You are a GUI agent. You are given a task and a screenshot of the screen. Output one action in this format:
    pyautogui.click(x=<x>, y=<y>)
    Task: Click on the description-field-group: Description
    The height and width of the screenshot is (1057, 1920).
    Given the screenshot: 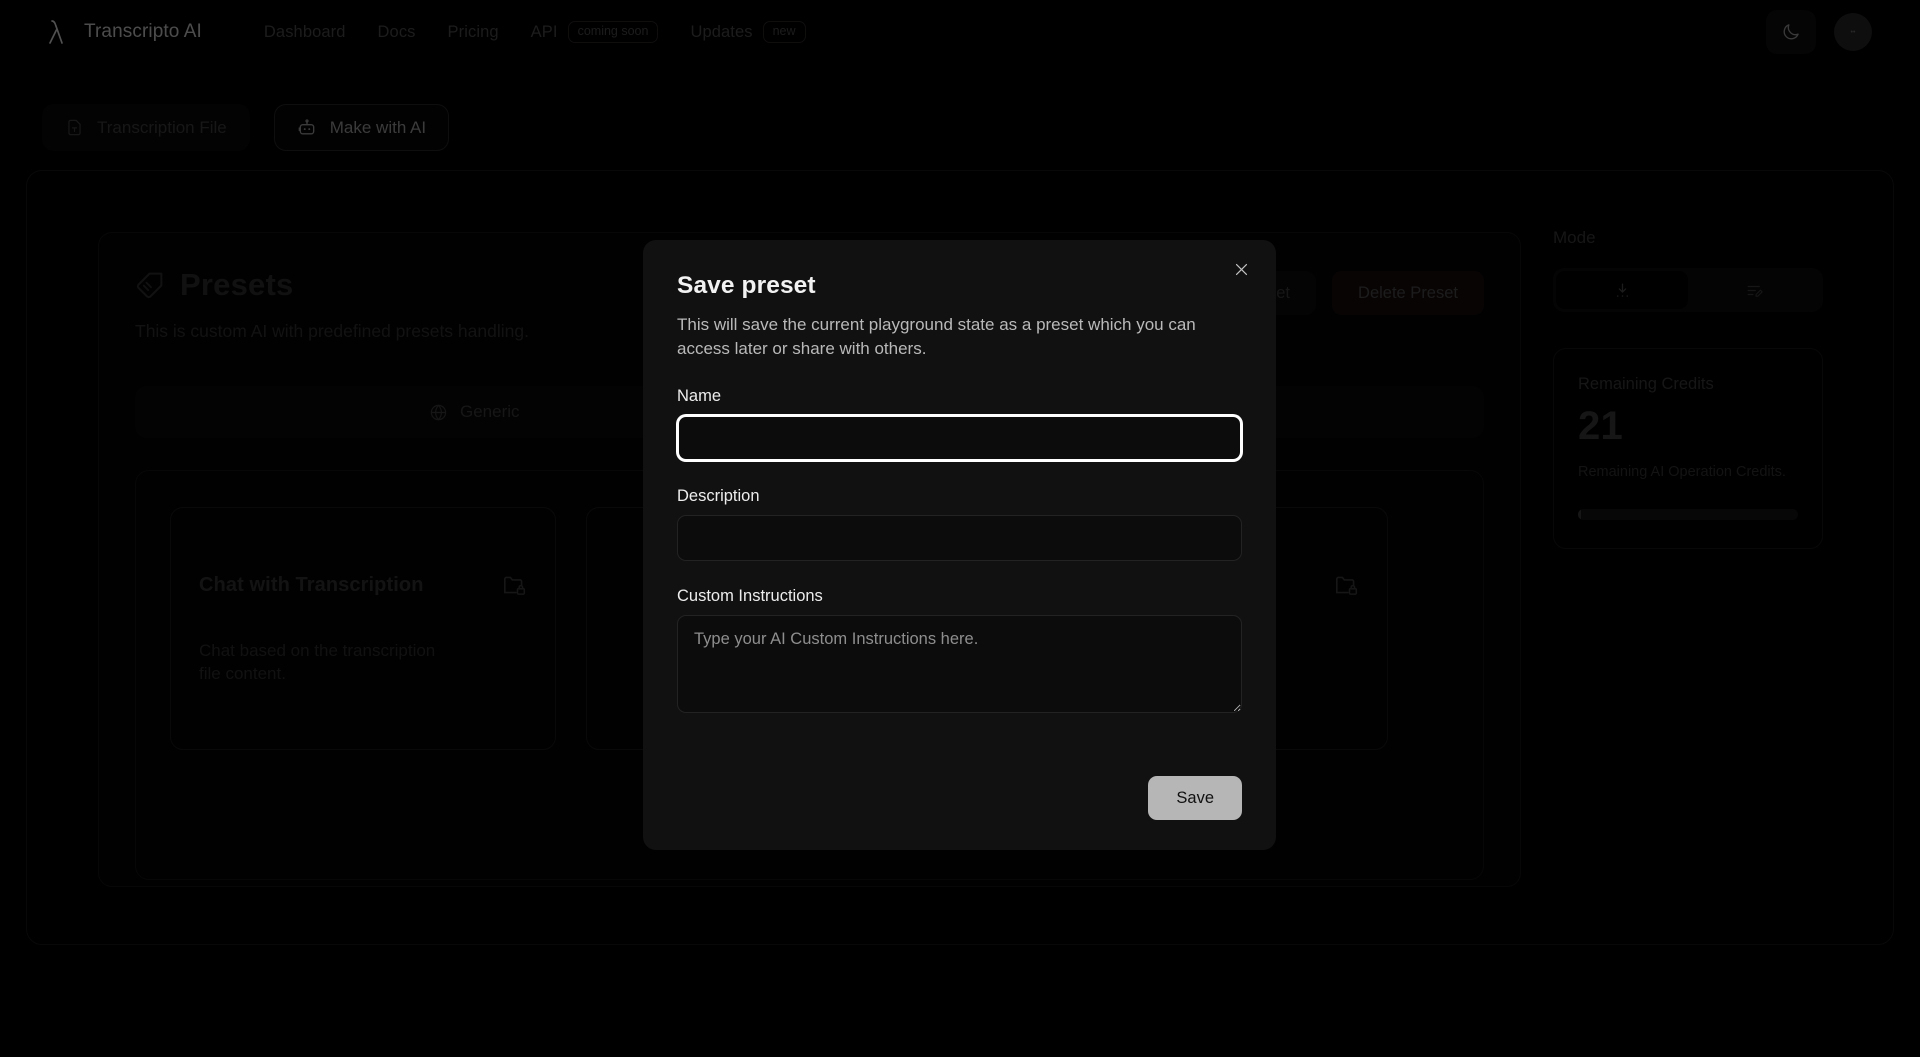 What is the action you would take?
    pyautogui.click(x=959, y=524)
    